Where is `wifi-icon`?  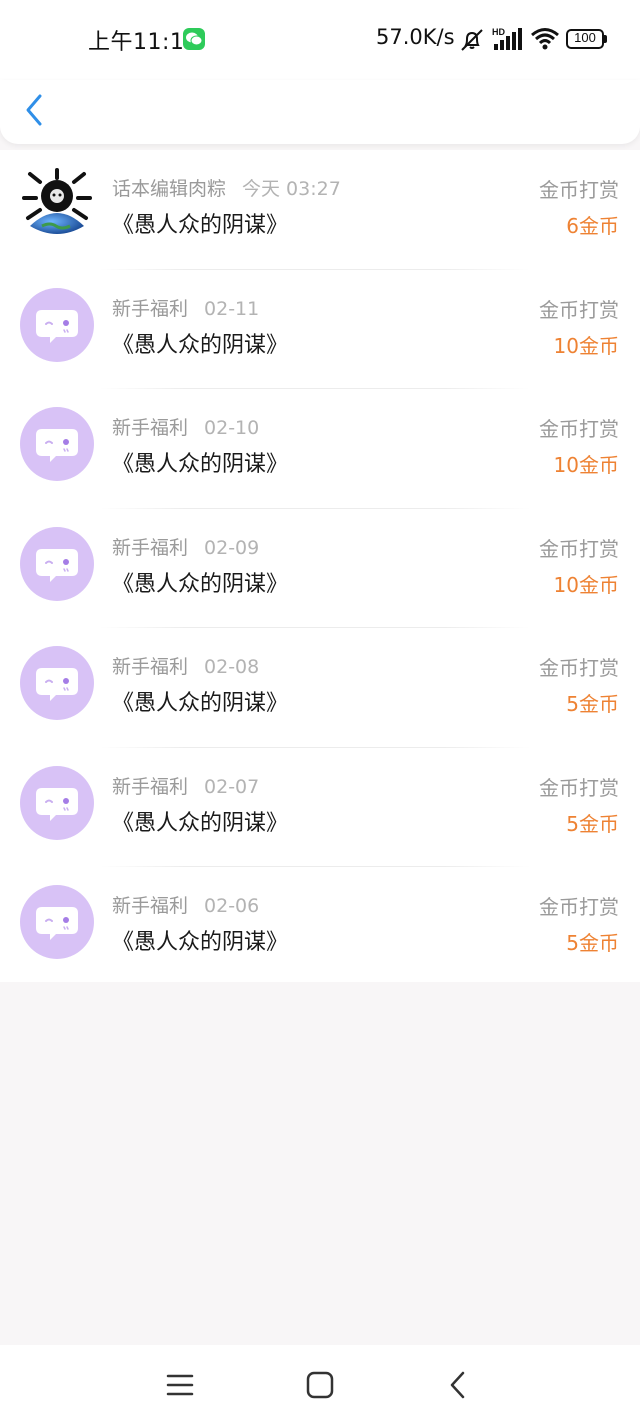
wifi-icon is located at coordinates (545, 39).